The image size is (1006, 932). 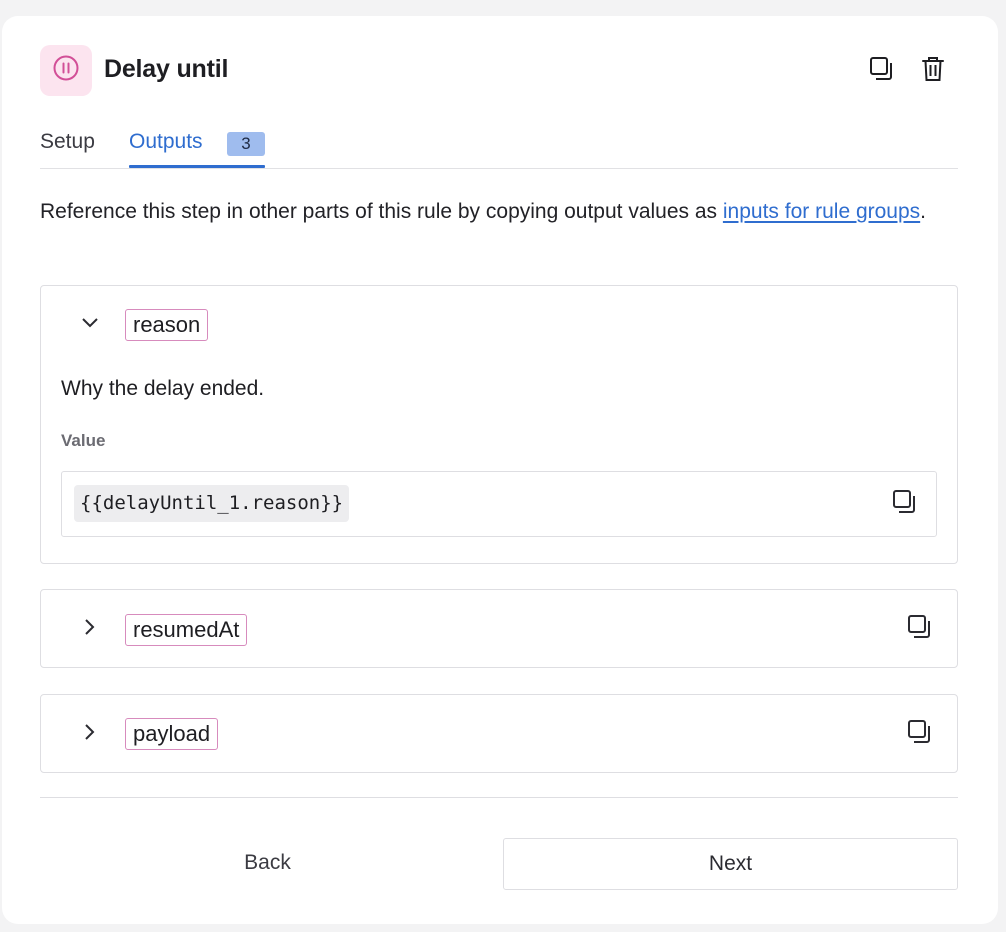 I want to click on output-value-field: {{delayUntil_1.reason}}, so click(x=499, y=504).